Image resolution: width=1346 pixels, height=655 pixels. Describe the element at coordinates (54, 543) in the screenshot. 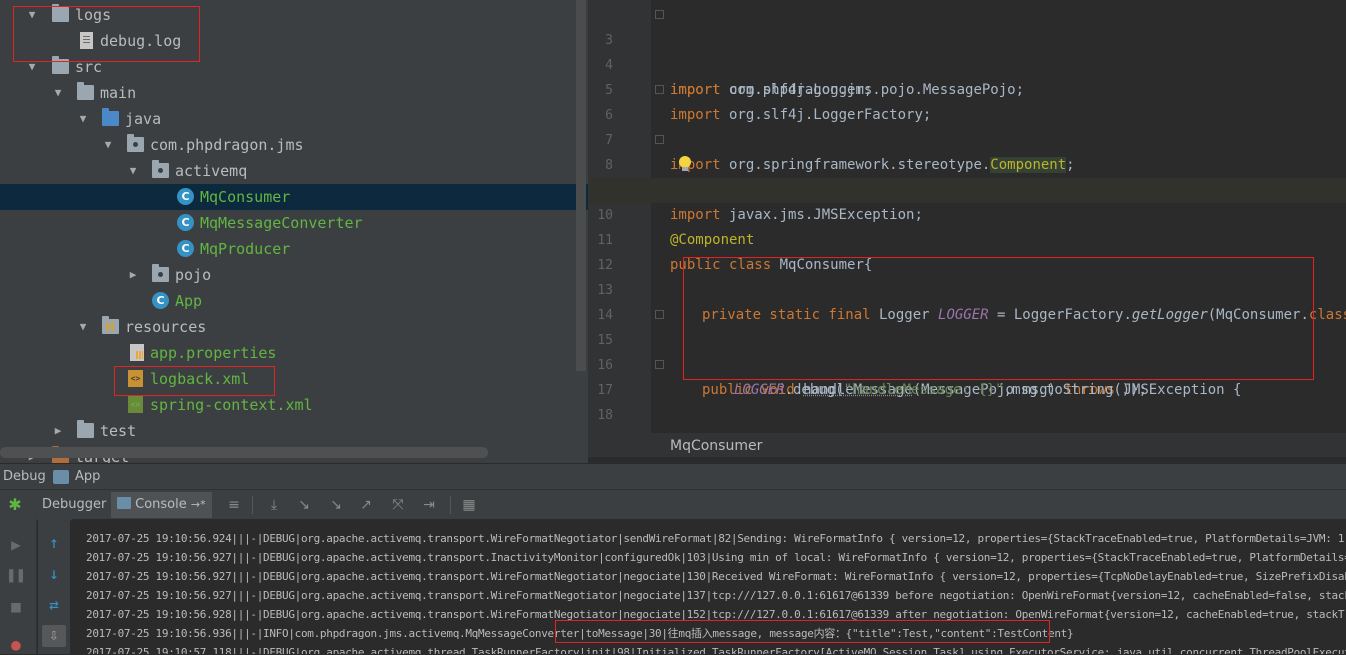

I see `up-arrow-icon: ↑` at that location.